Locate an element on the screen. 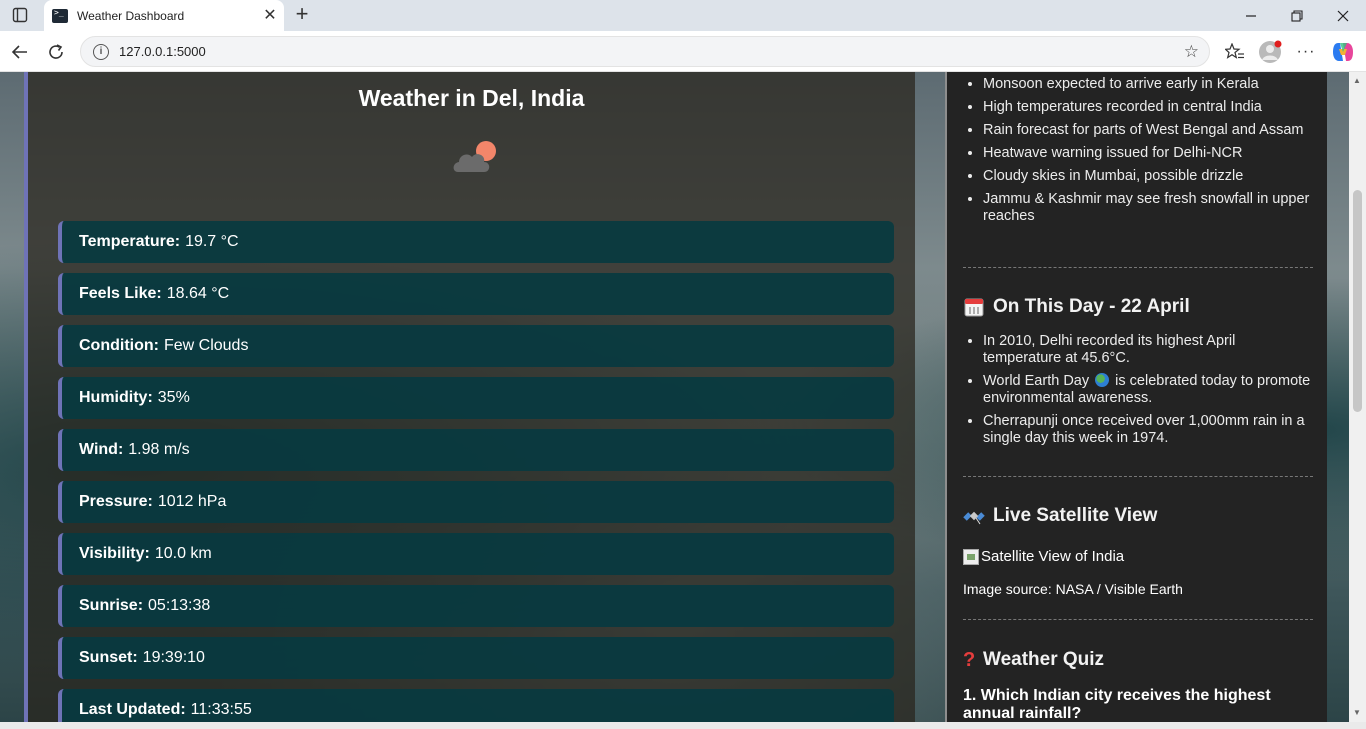 Image resolution: width=1366 pixels, height=729 pixels. wind-card: Wind: 1.98 m/s is located at coordinates (476, 450).